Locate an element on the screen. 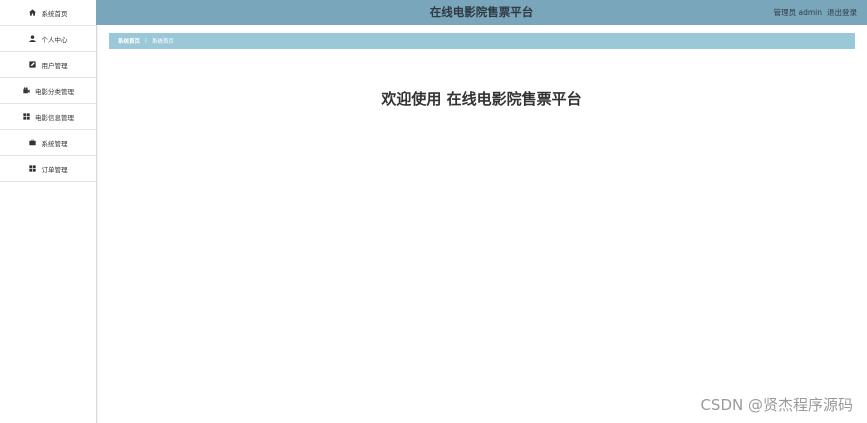 The height and width of the screenshot is (423, 867). sidebar-item-label: 电影信息管理 is located at coordinates (54, 117).